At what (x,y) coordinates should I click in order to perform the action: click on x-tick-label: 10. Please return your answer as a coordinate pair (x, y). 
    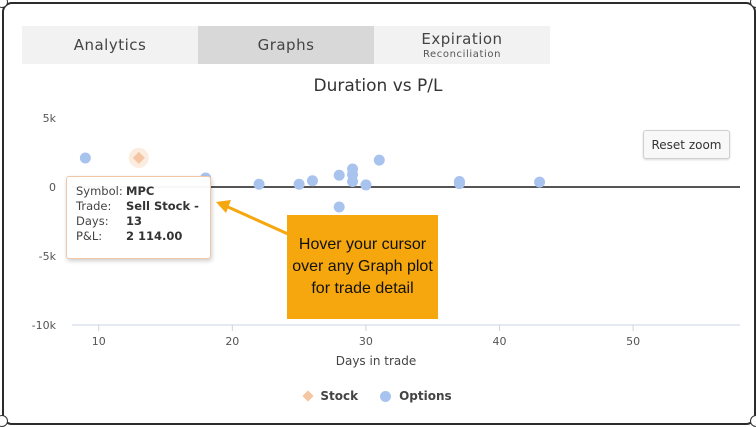
    Looking at the image, I should click on (99, 341).